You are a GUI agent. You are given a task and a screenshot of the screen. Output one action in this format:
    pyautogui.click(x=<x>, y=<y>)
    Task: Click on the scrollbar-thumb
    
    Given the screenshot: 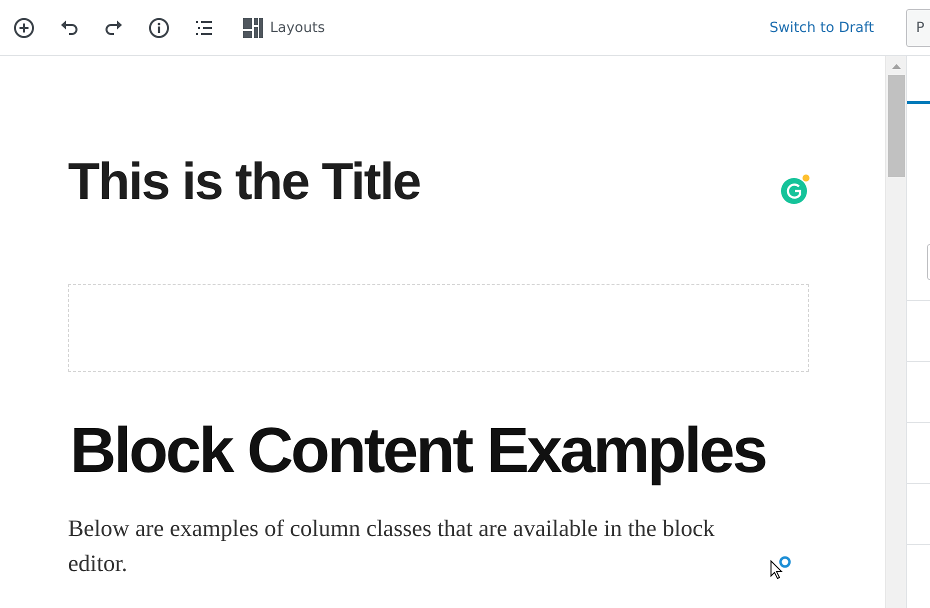 What is the action you would take?
    pyautogui.click(x=896, y=126)
    